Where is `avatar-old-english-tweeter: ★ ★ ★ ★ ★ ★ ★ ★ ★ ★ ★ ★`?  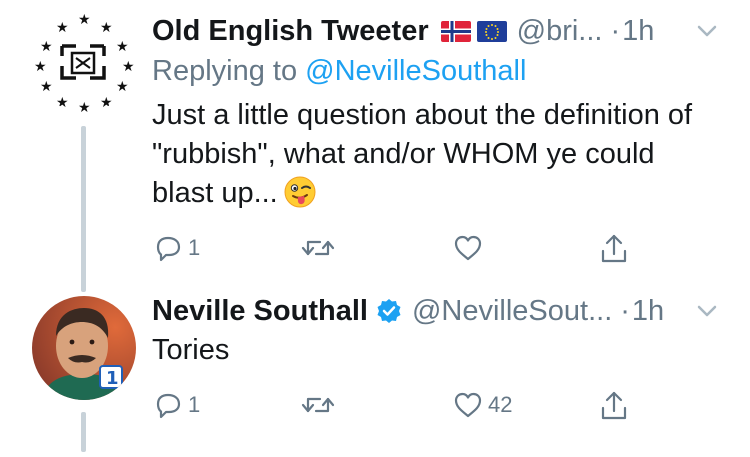 avatar-old-english-tweeter: ★ ★ ★ ★ ★ ★ ★ ★ ★ ★ ★ ★ is located at coordinates (84, 60).